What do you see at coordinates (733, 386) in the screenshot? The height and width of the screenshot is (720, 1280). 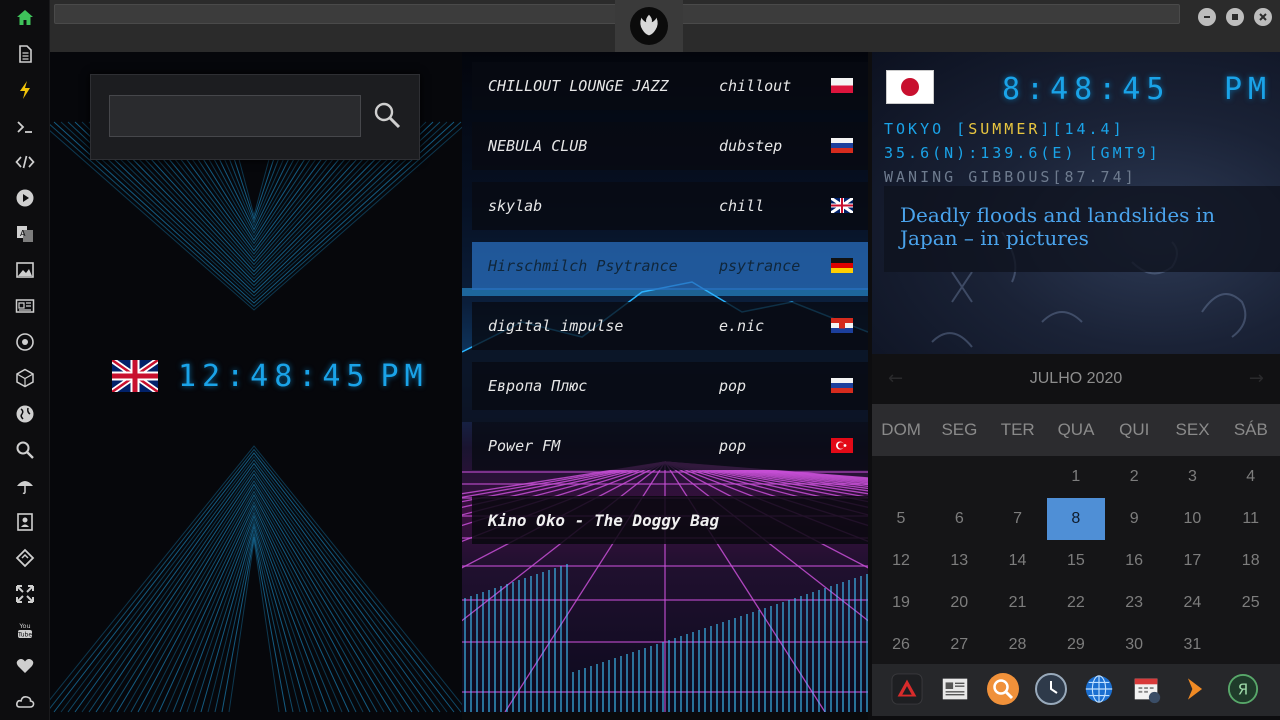 I see `station-genre: pop` at bounding box center [733, 386].